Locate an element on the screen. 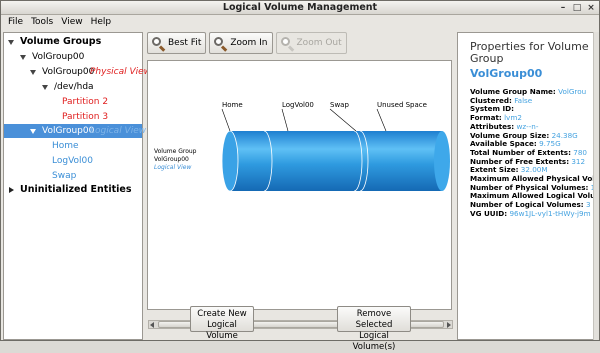 The width and height of the screenshot is (600, 353). property-value: 312 is located at coordinates (578, 161).